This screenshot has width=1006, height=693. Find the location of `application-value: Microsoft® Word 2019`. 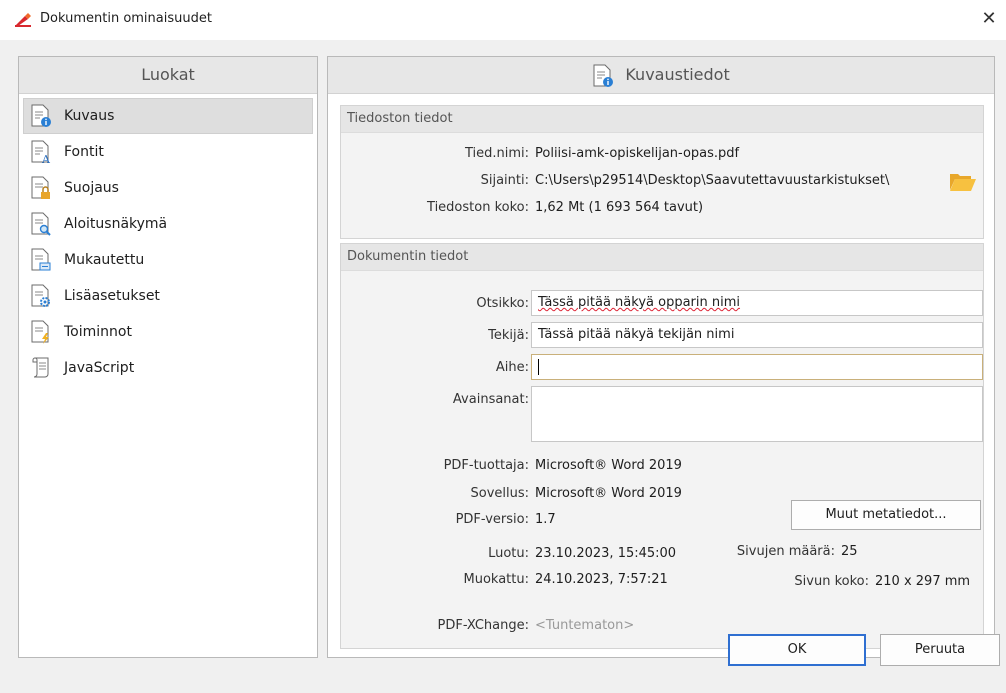

application-value: Microsoft® Word 2019 is located at coordinates (608, 493).